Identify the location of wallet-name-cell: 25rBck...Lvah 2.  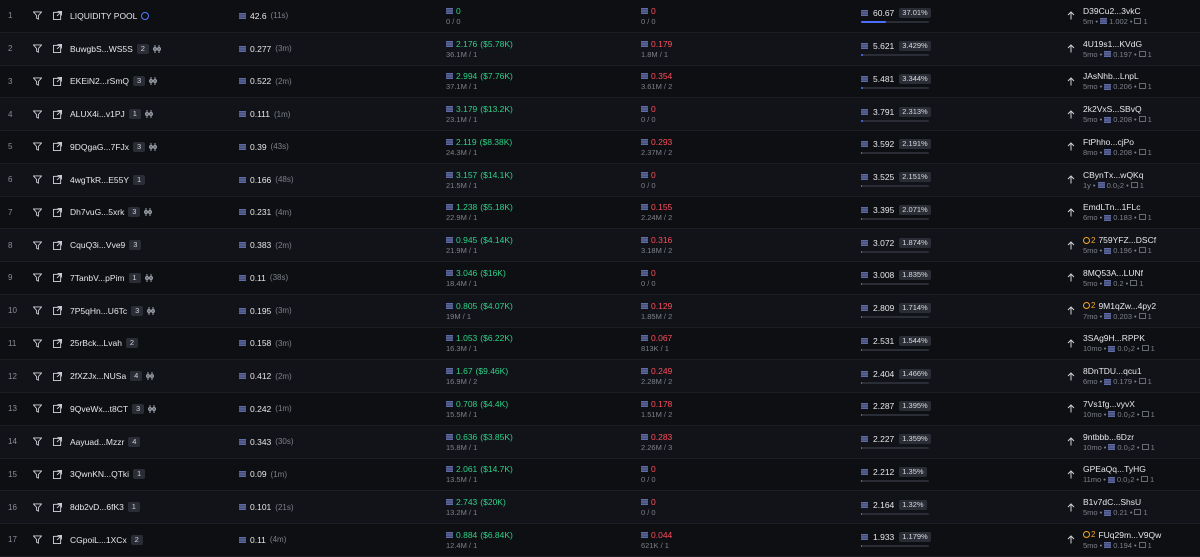
(104, 344).